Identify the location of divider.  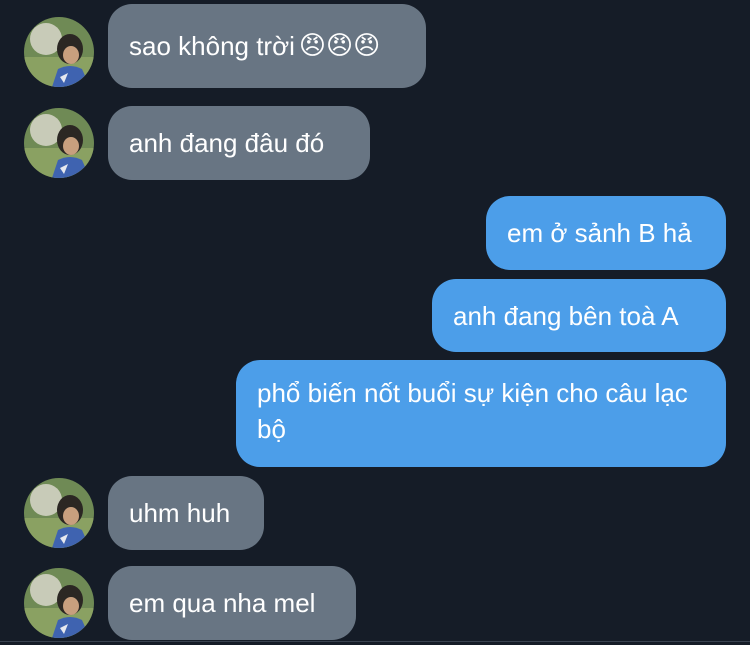
(375, 641).